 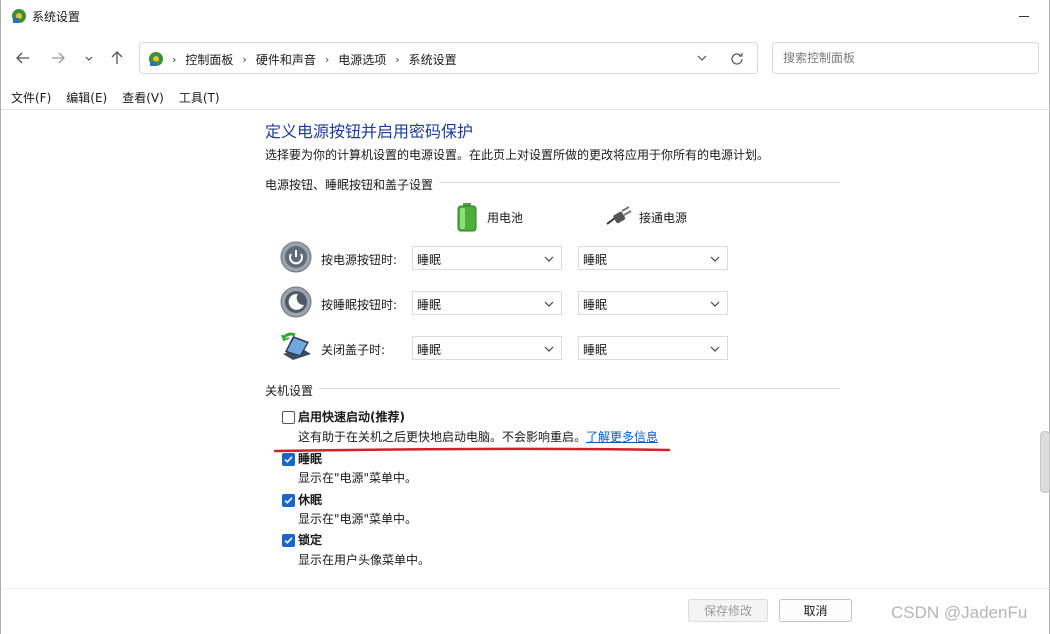 What do you see at coordinates (815, 610) in the screenshot?
I see `cancel-button: 取消` at bounding box center [815, 610].